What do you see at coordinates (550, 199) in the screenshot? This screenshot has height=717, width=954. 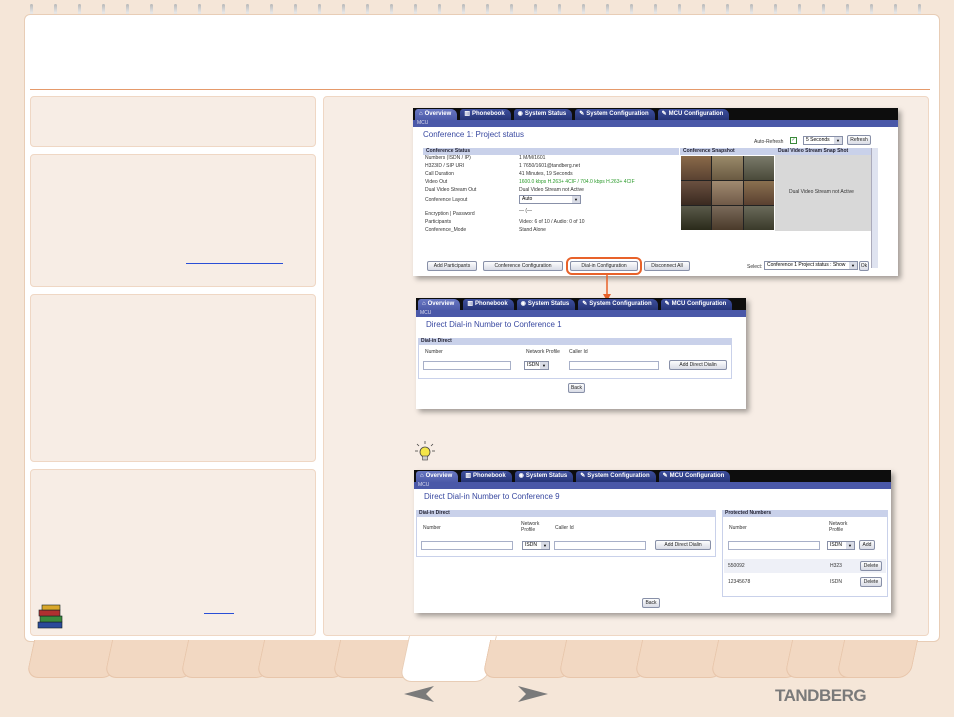 I see `conference-layout-select: Auto` at bounding box center [550, 199].